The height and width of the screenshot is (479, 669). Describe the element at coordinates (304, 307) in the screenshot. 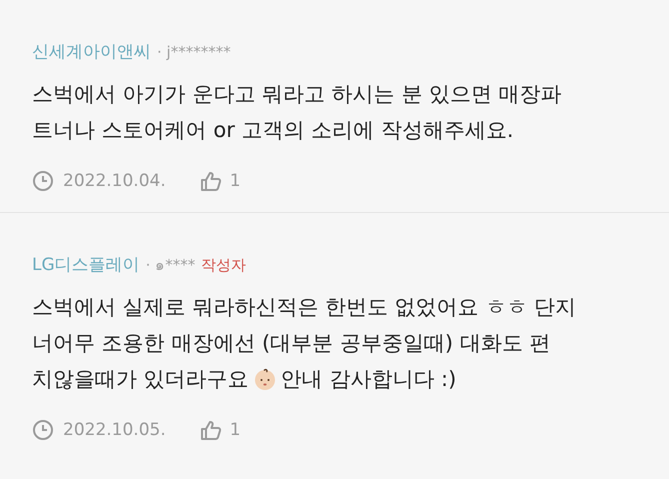

I see `comment-text: 스벅에서 실제로 뭐라하신적은 한번도 없었어요 ㅎㅎ 단지` at that location.